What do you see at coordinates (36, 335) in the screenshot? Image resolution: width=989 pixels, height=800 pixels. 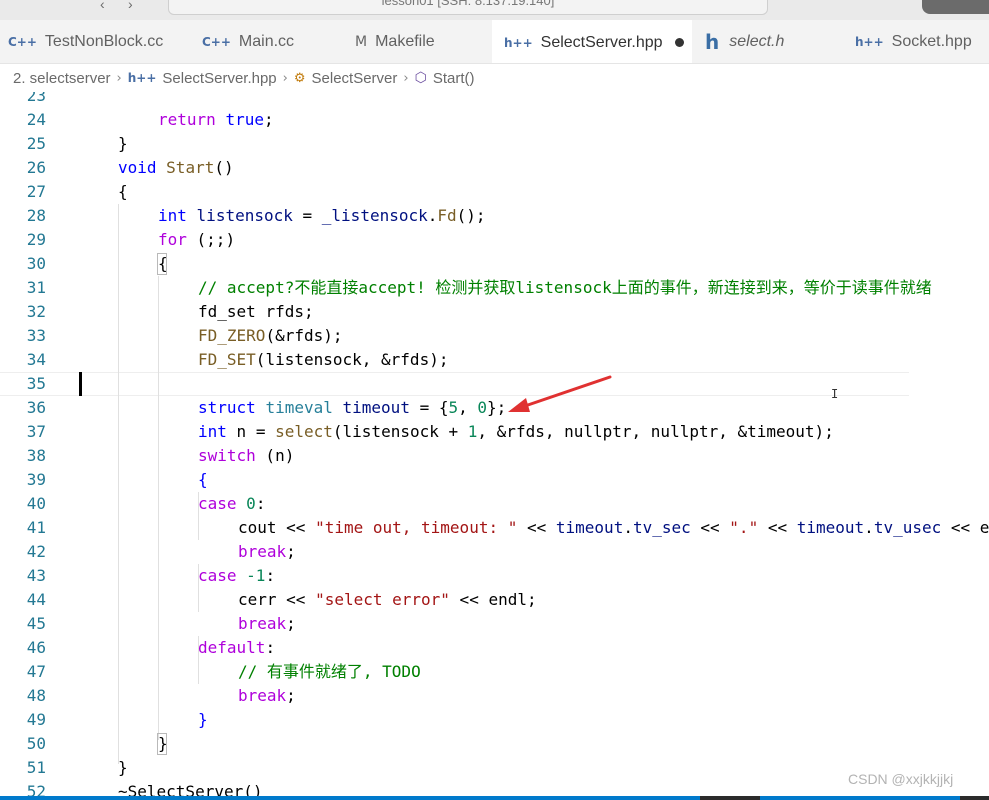 I see `line-number: 33` at bounding box center [36, 335].